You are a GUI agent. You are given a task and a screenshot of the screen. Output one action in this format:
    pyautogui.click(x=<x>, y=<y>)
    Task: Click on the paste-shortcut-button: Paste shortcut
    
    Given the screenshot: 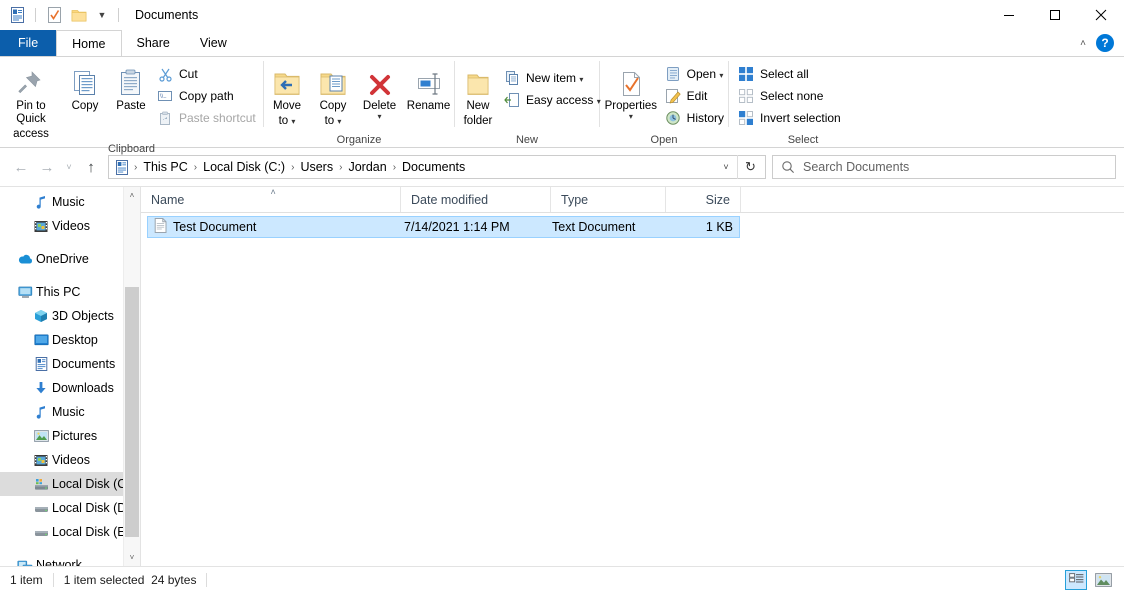 What is the action you would take?
    pyautogui.click(x=207, y=118)
    